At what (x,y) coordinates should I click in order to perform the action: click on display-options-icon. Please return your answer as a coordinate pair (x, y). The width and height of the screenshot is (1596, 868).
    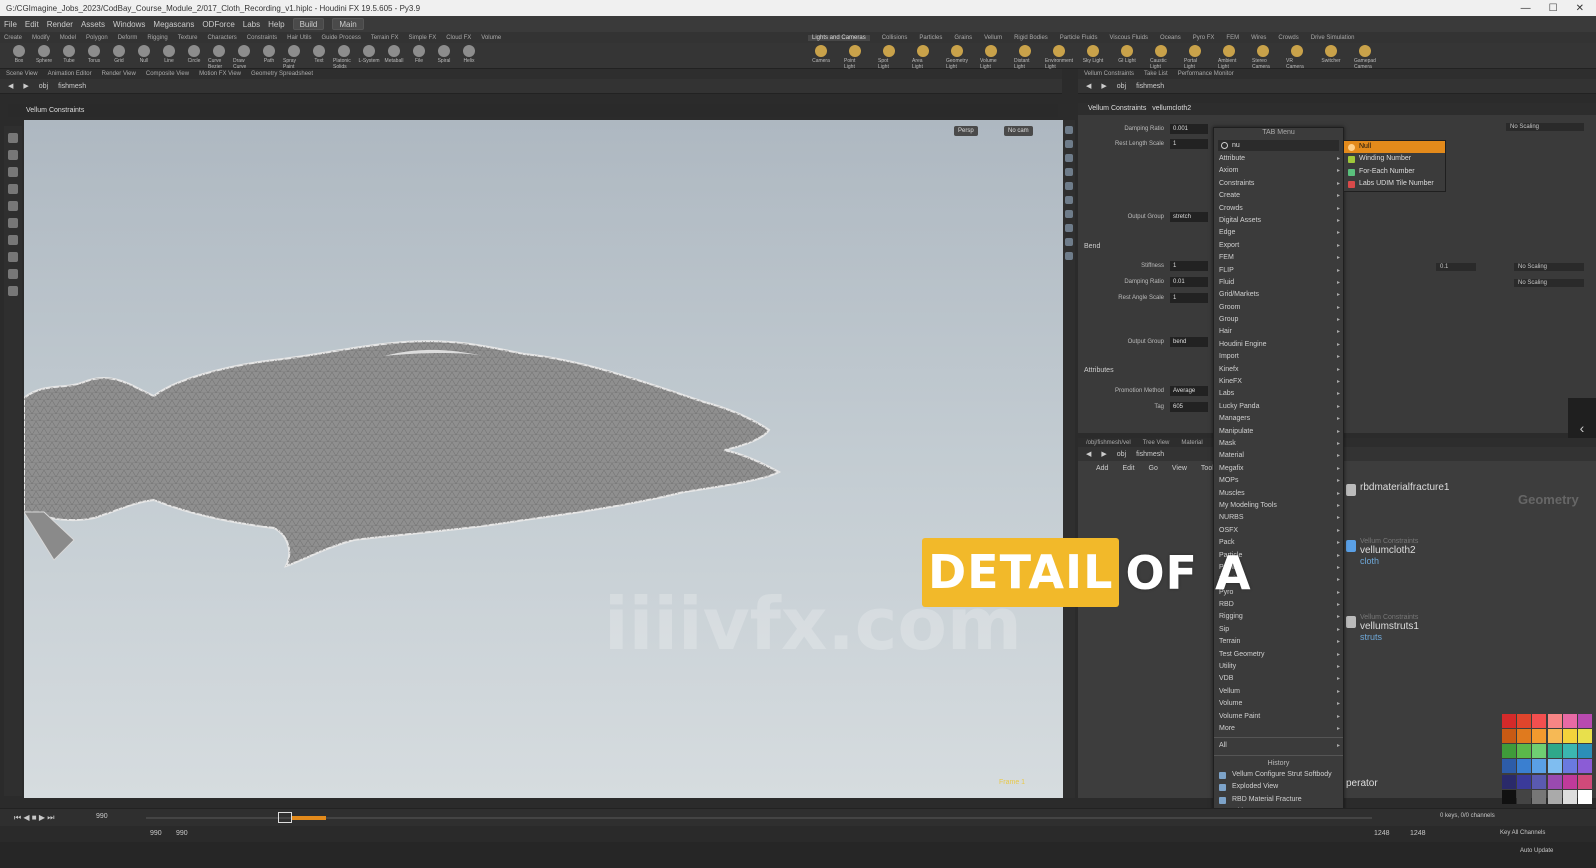
    Looking at the image, I should click on (1069, 130).